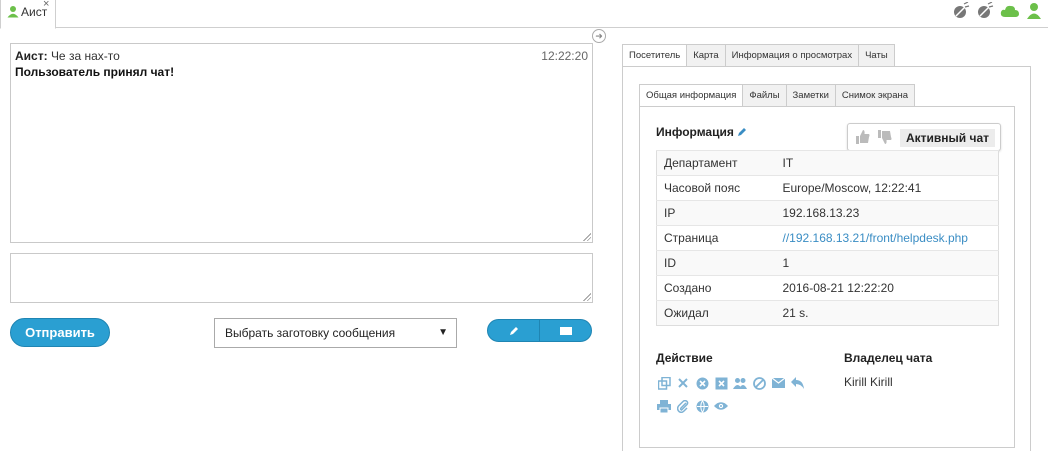 This screenshot has width=1048, height=451. Describe the element at coordinates (721, 383) in the screenshot. I see `close-square-icon` at that location.